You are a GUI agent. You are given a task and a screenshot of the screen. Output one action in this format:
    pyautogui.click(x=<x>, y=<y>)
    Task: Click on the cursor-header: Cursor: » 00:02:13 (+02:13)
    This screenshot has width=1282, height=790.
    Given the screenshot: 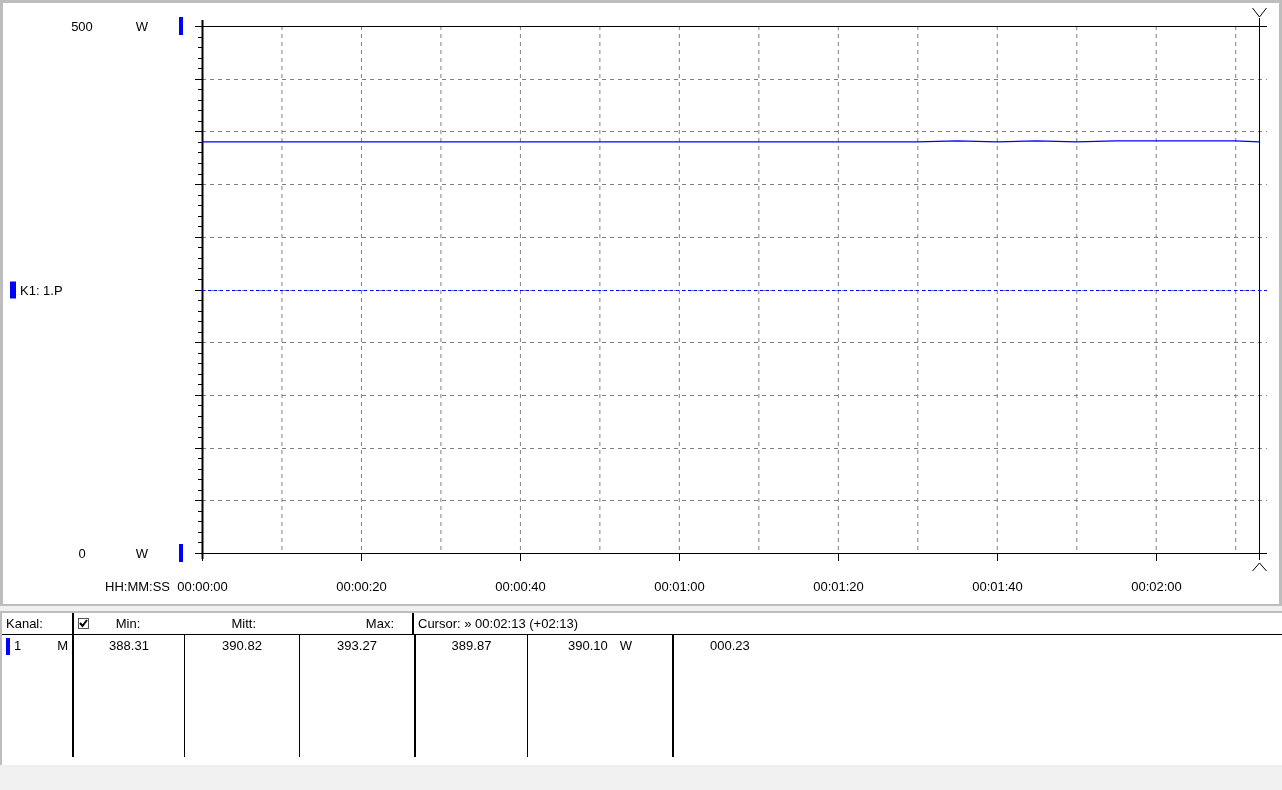 What is the action you would take?
    pyautogui.click(x=498, y=624)
    